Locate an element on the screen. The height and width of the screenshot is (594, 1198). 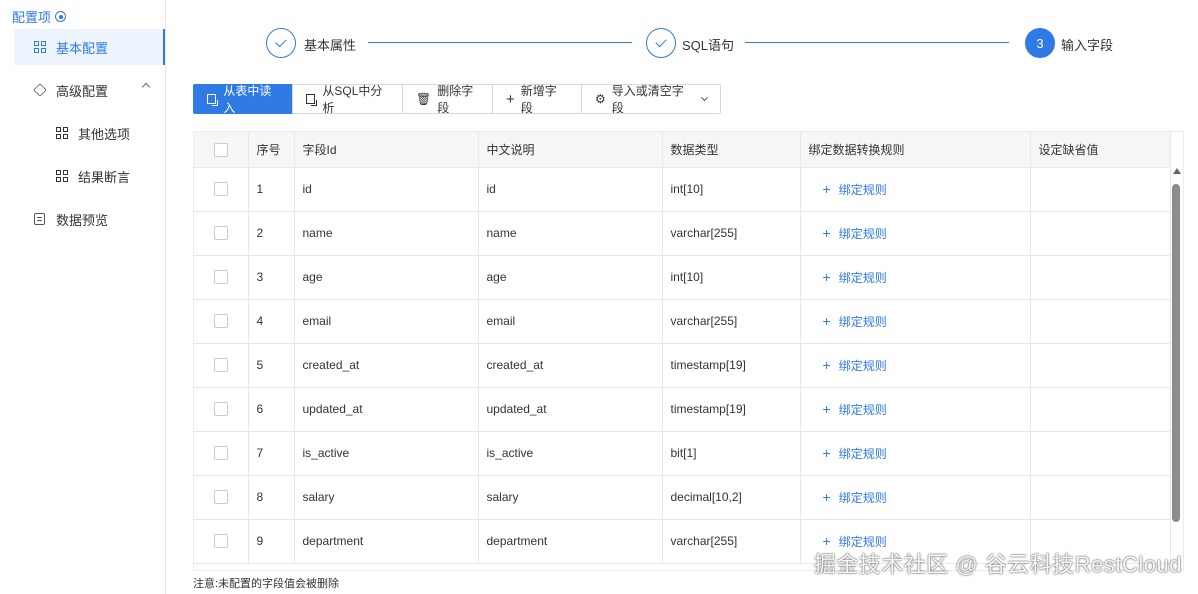
cell-field-id: created_at is located at coordinates (386, 365).